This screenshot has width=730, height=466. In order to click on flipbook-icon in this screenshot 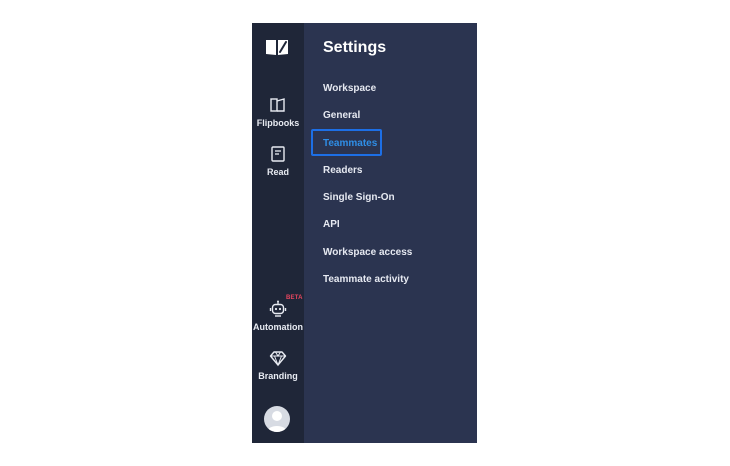, I will do `click(277, 105)`.